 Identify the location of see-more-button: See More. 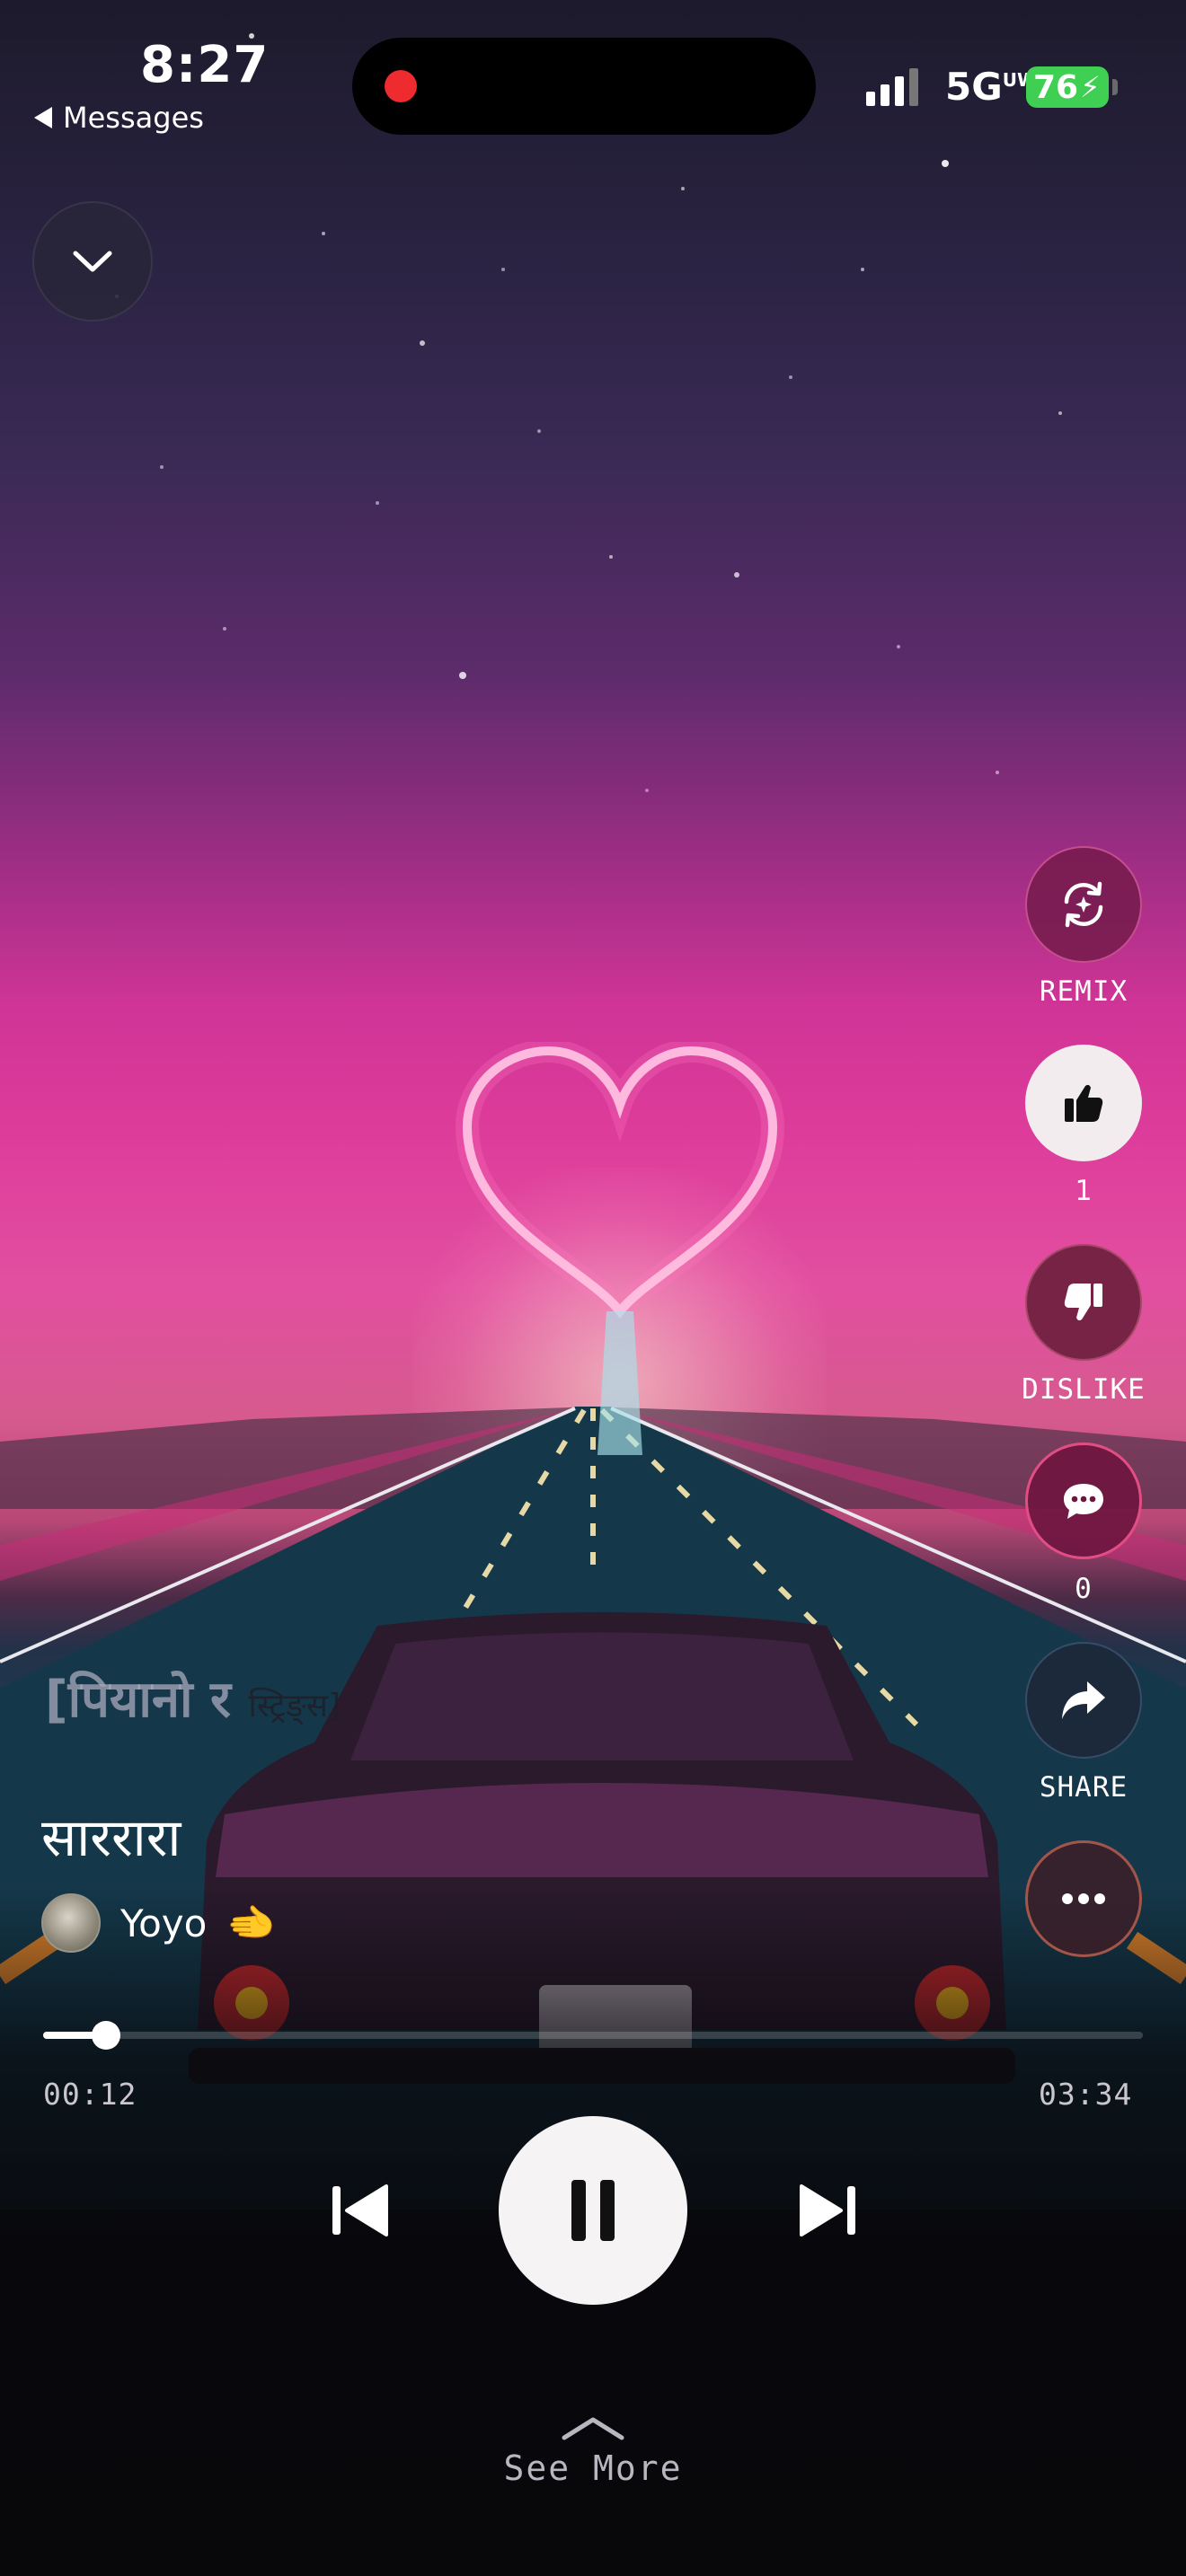
(593, 2450).